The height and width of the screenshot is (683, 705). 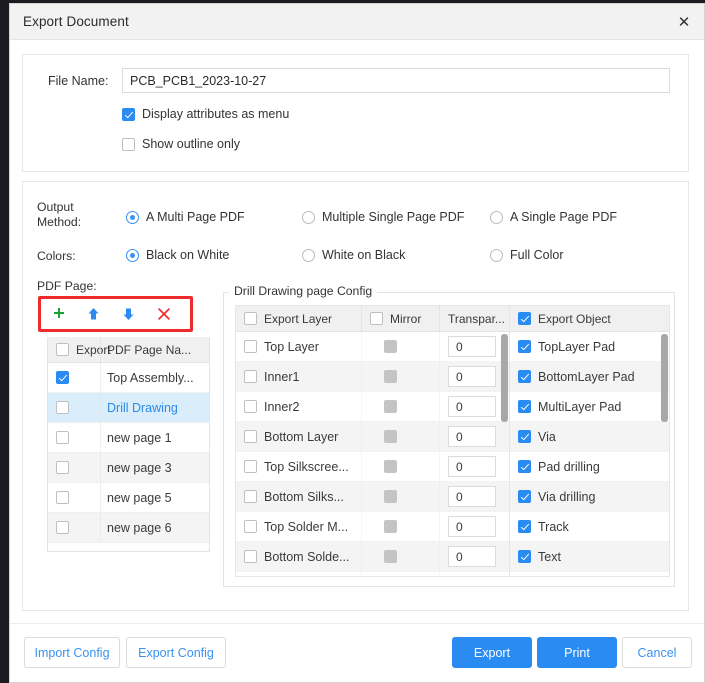 What do you see at coordinates (181, 144) in the screenshot?
I see `show-outline-checkbox-row: Show outline only` at bounding box center [181, 144].